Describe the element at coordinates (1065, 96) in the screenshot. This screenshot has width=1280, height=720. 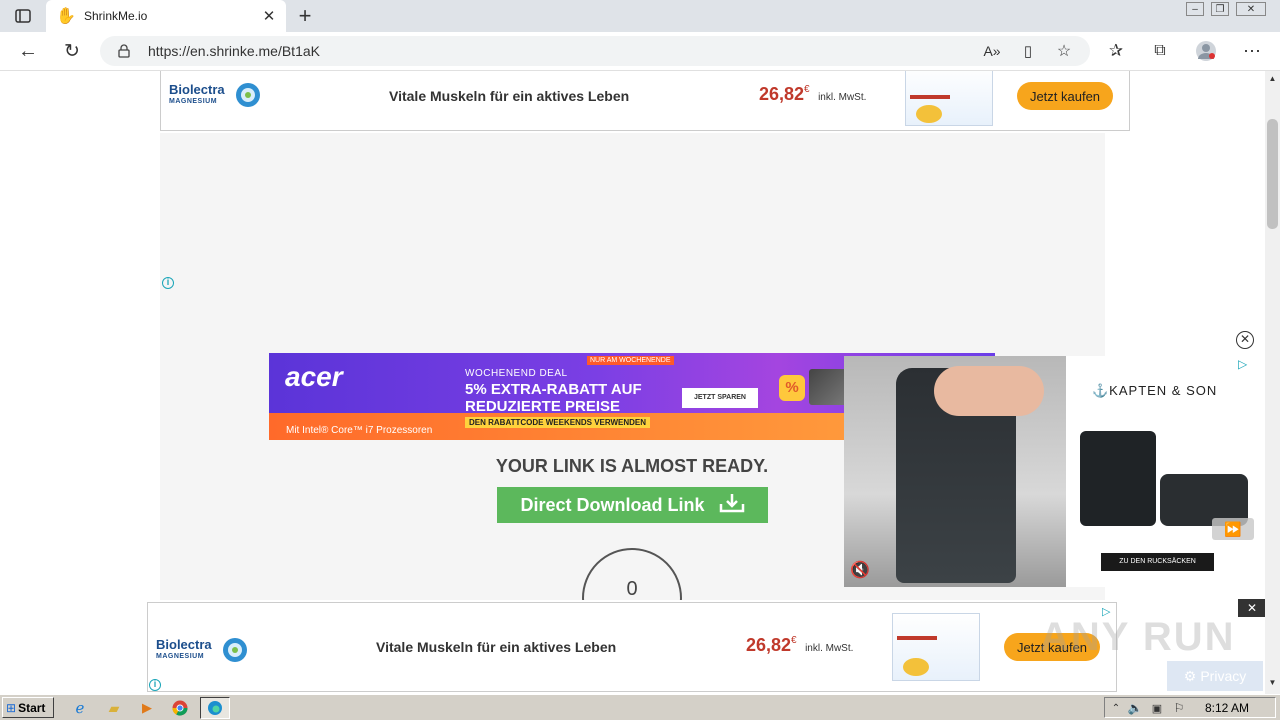
I see `buy-now-button: Jetzt kaufen` at that location.